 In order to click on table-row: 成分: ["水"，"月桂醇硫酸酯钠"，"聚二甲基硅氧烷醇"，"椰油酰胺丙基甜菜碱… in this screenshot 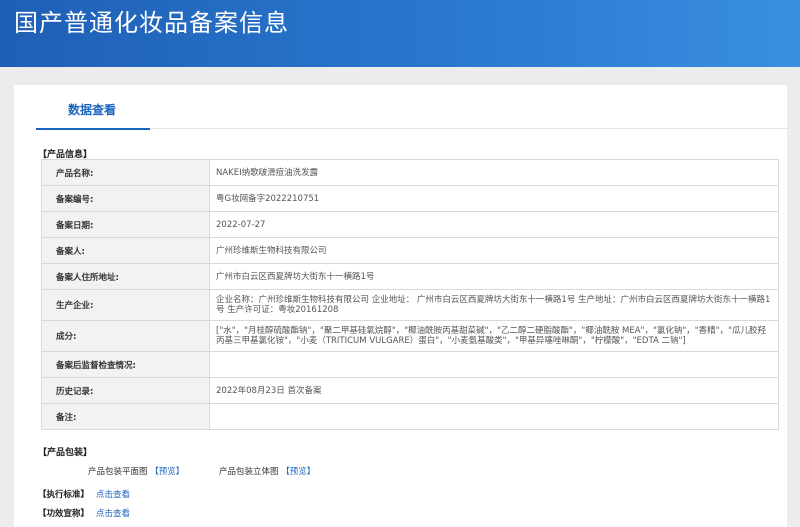, I will do `click(410, 336)`.